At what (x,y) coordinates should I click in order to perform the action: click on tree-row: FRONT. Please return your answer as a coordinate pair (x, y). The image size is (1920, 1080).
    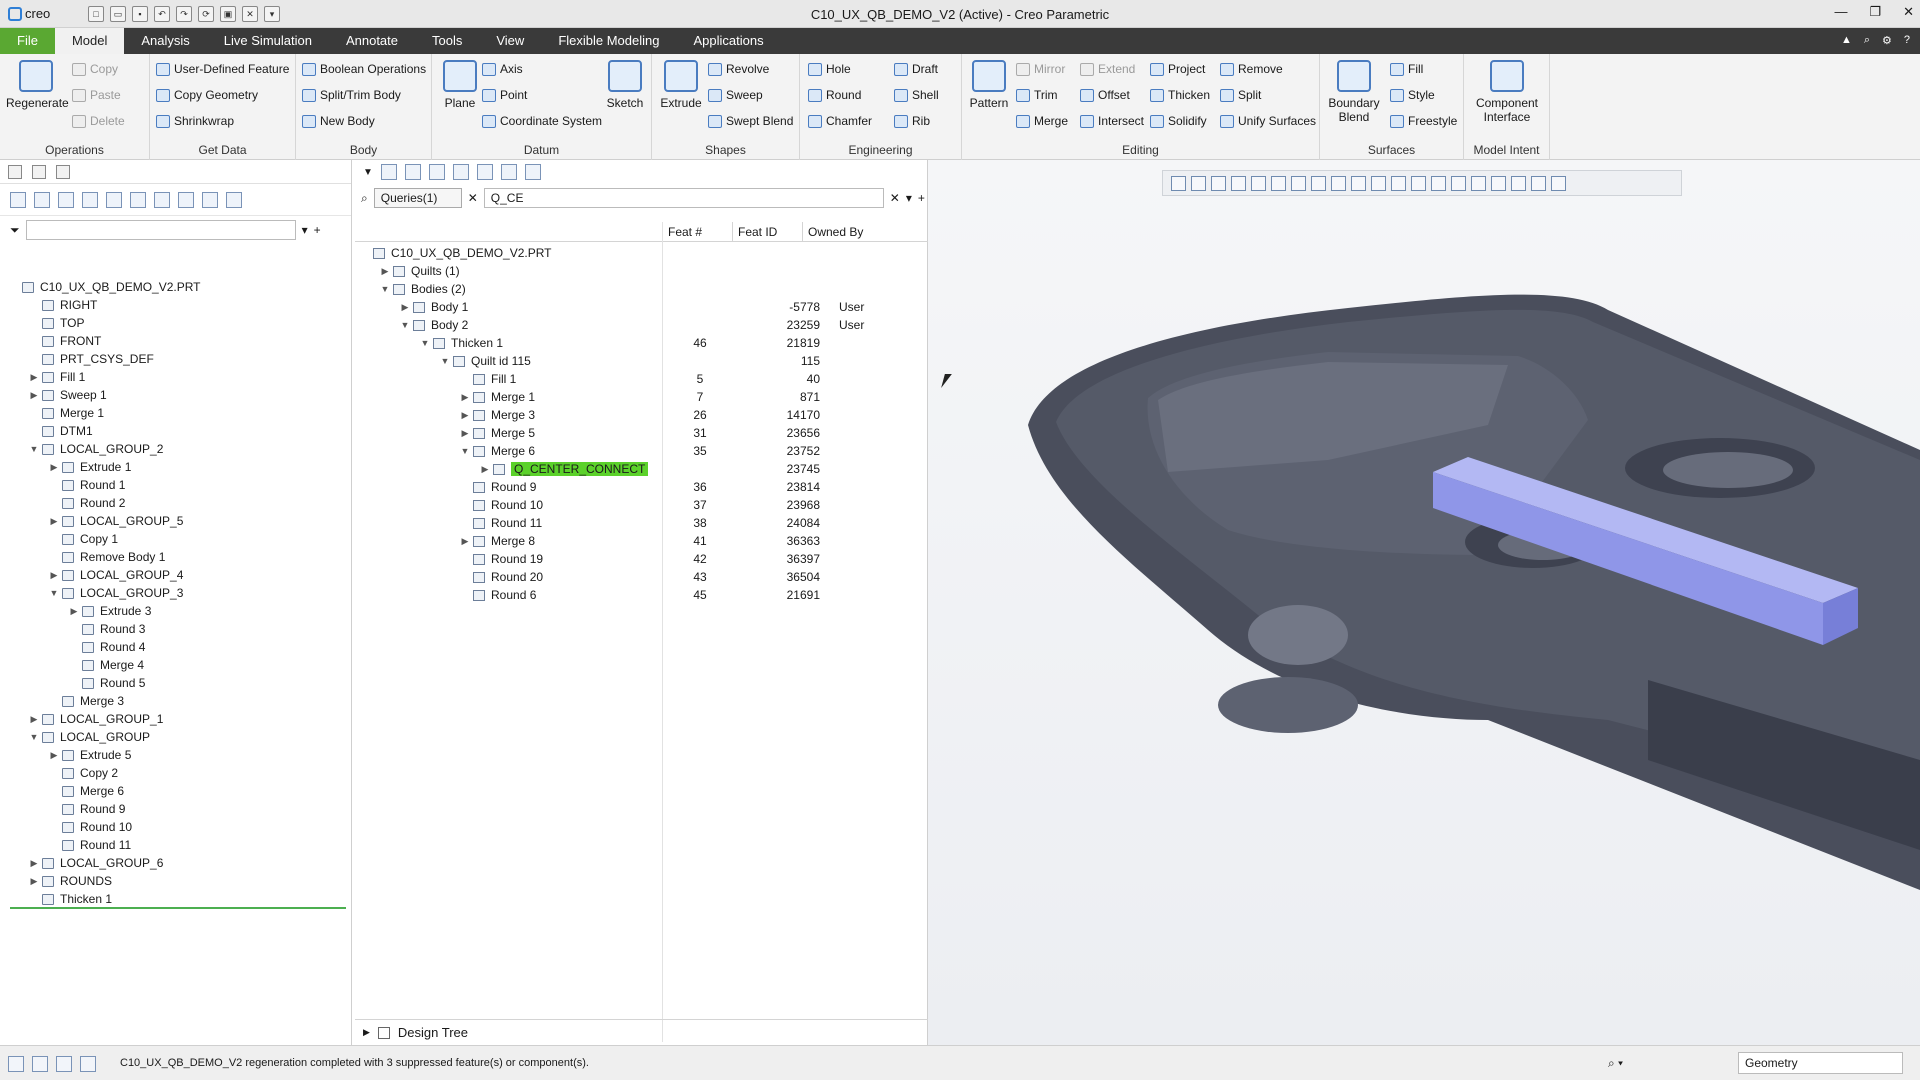
    Looking at the image, I should click on (176, 341).